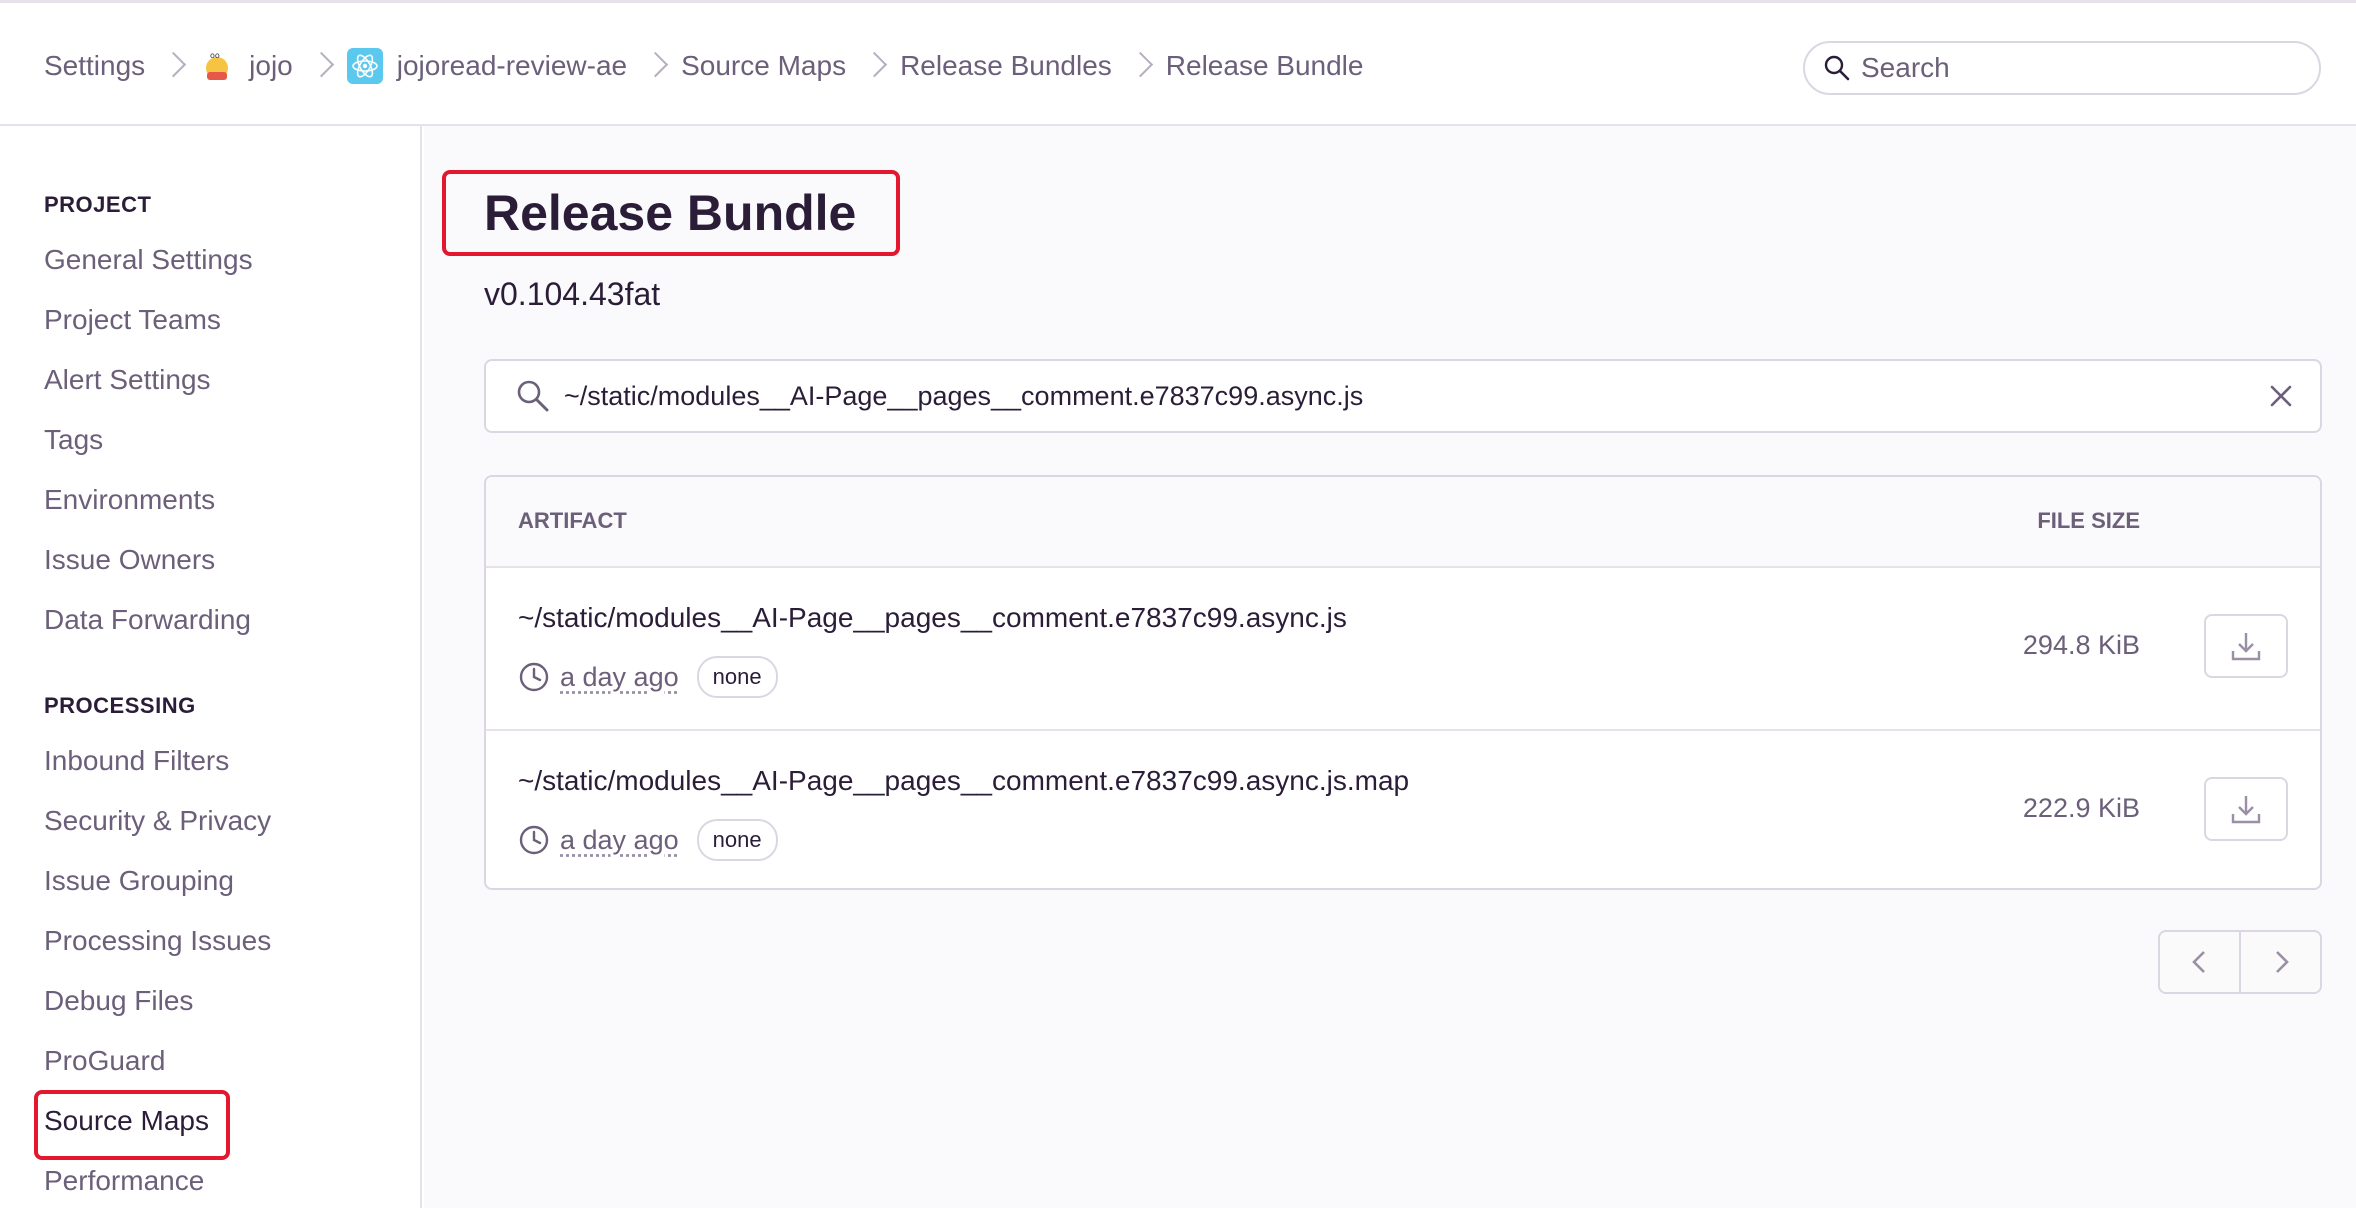 Image resolution: width=2356 pixels, height=1208 pixels. What do you see at coordinates (148, 260) in the screenshot?
I see `sidebar-item-general-settings: General Settings` at bounding box center [148, 260].